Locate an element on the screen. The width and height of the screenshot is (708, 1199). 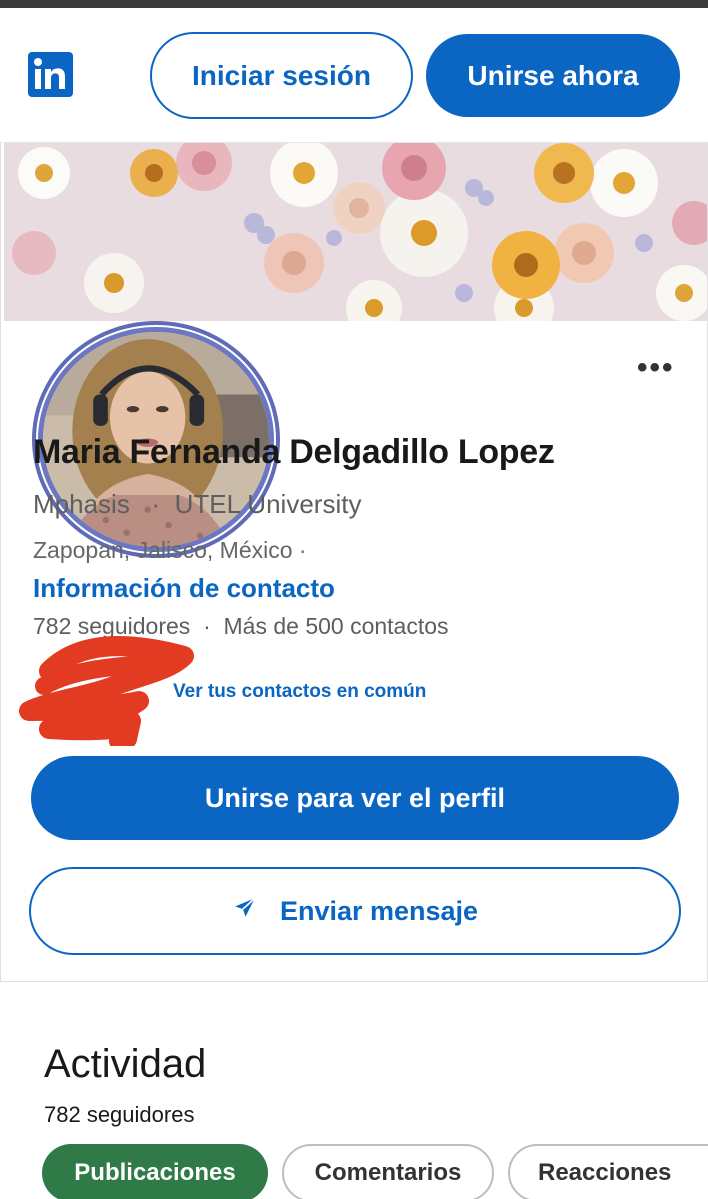
contact-info-link: Información de contacto is located at coordinates (184, 588).